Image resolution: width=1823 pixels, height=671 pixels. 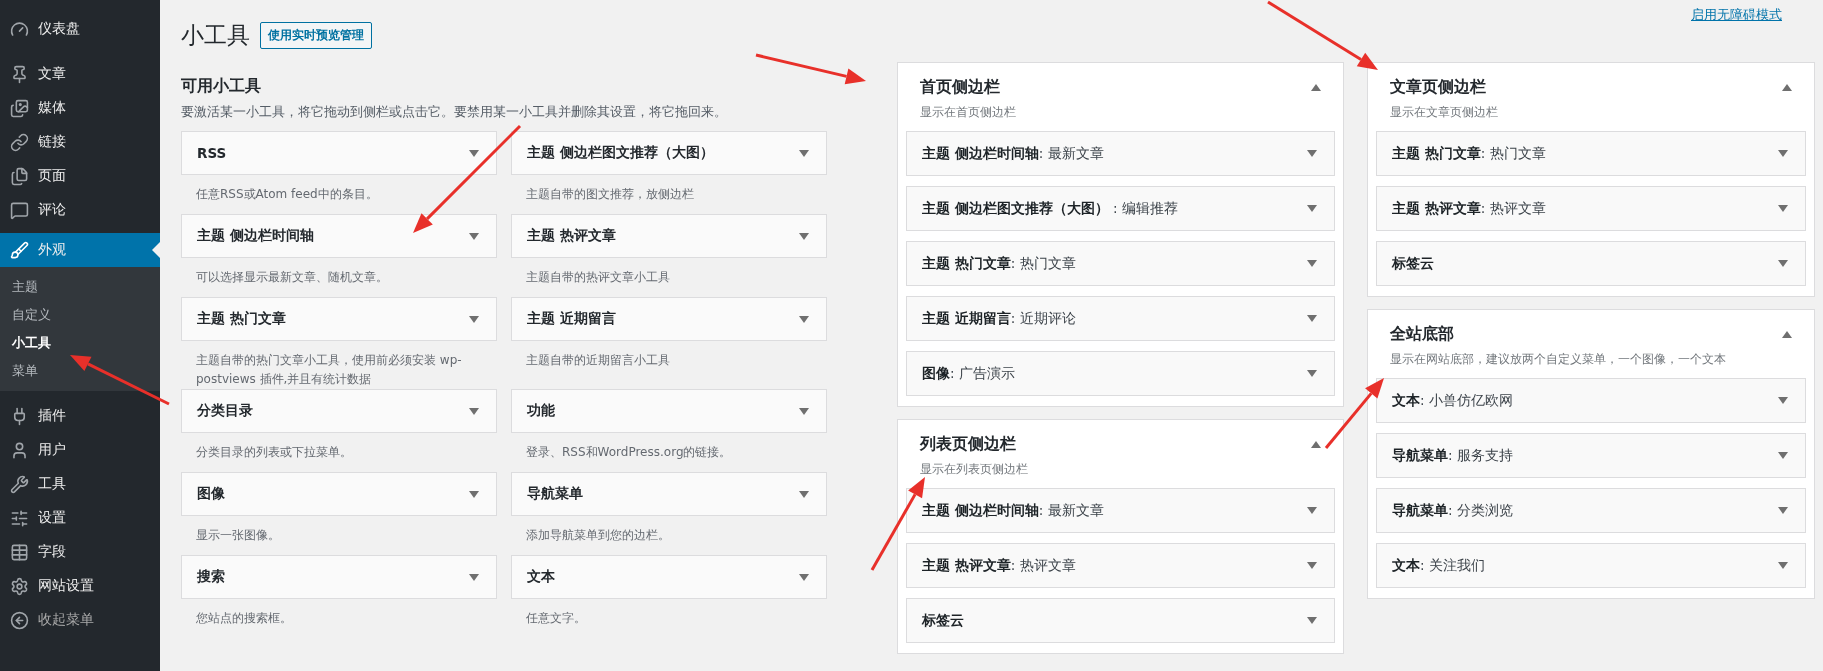 What do you see at coordinates (1469, 208) in the screenshot?
I see `widget-title: 主题 热评文章: 热评文章` at bounding box center [1469, 208].